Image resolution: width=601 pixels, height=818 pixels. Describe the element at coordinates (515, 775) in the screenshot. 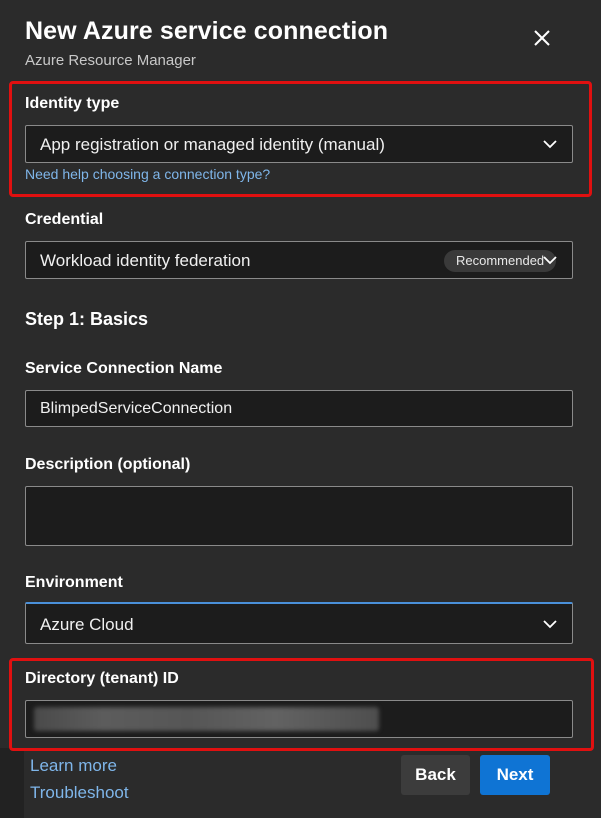

I see `next-button: Next` at that location.